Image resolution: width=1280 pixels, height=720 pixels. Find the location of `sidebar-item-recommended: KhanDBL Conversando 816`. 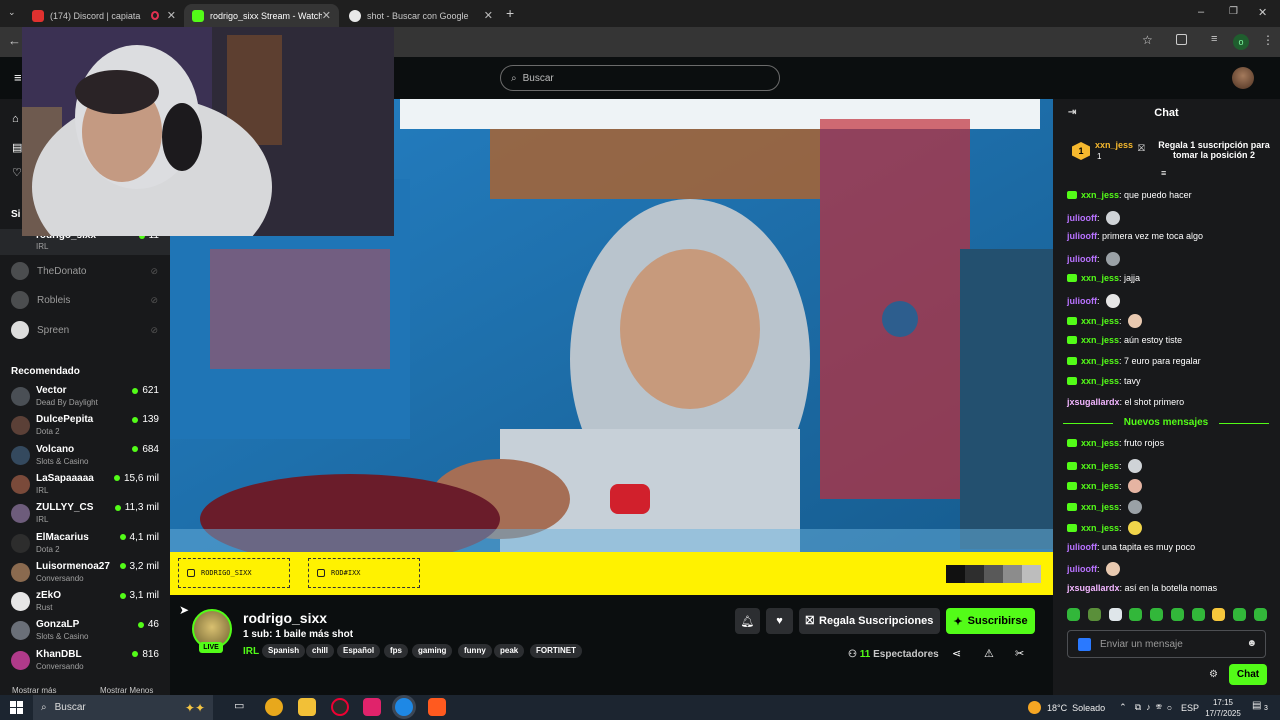

sidebar-item-recommended: KhanDBL Conversando 816 is located at coordinates (85, 660).